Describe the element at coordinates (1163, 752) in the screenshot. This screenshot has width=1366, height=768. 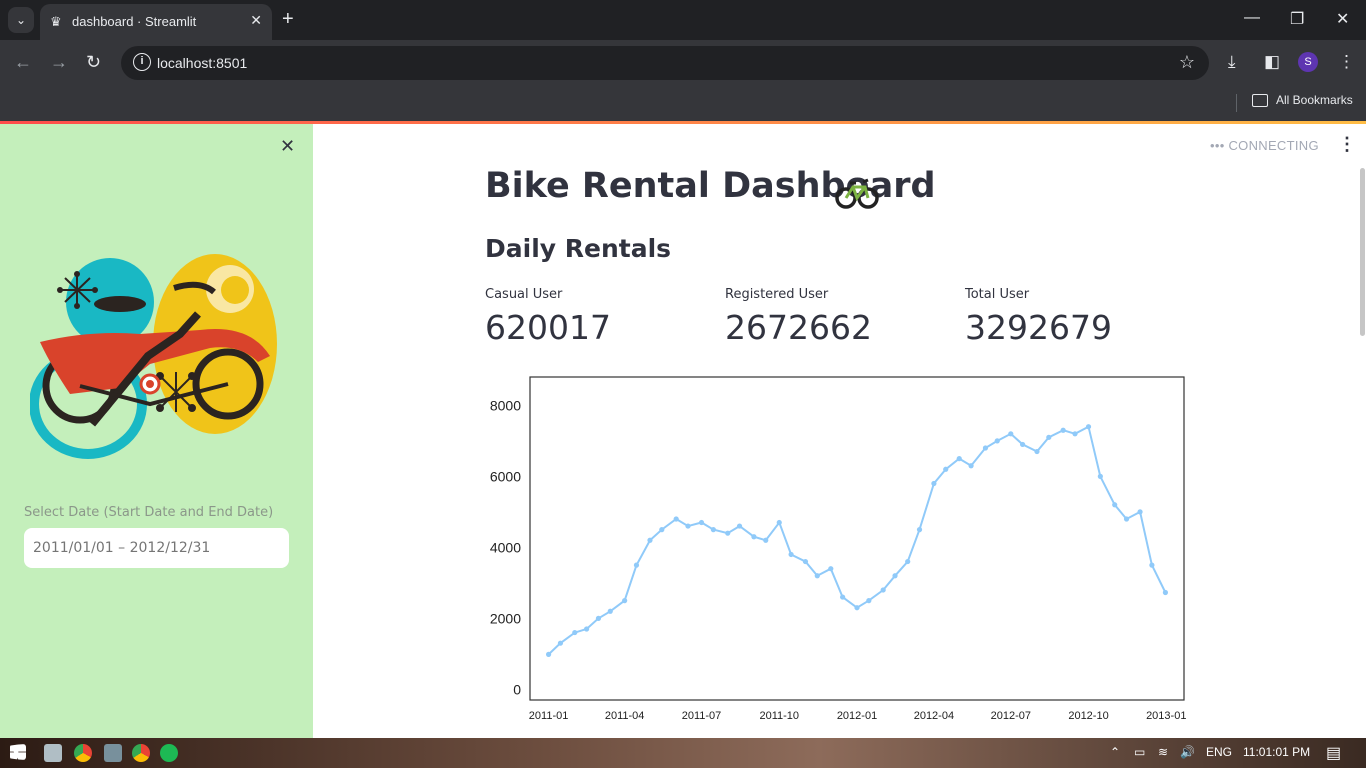
I see `wifi-icon: ≋` at that location.